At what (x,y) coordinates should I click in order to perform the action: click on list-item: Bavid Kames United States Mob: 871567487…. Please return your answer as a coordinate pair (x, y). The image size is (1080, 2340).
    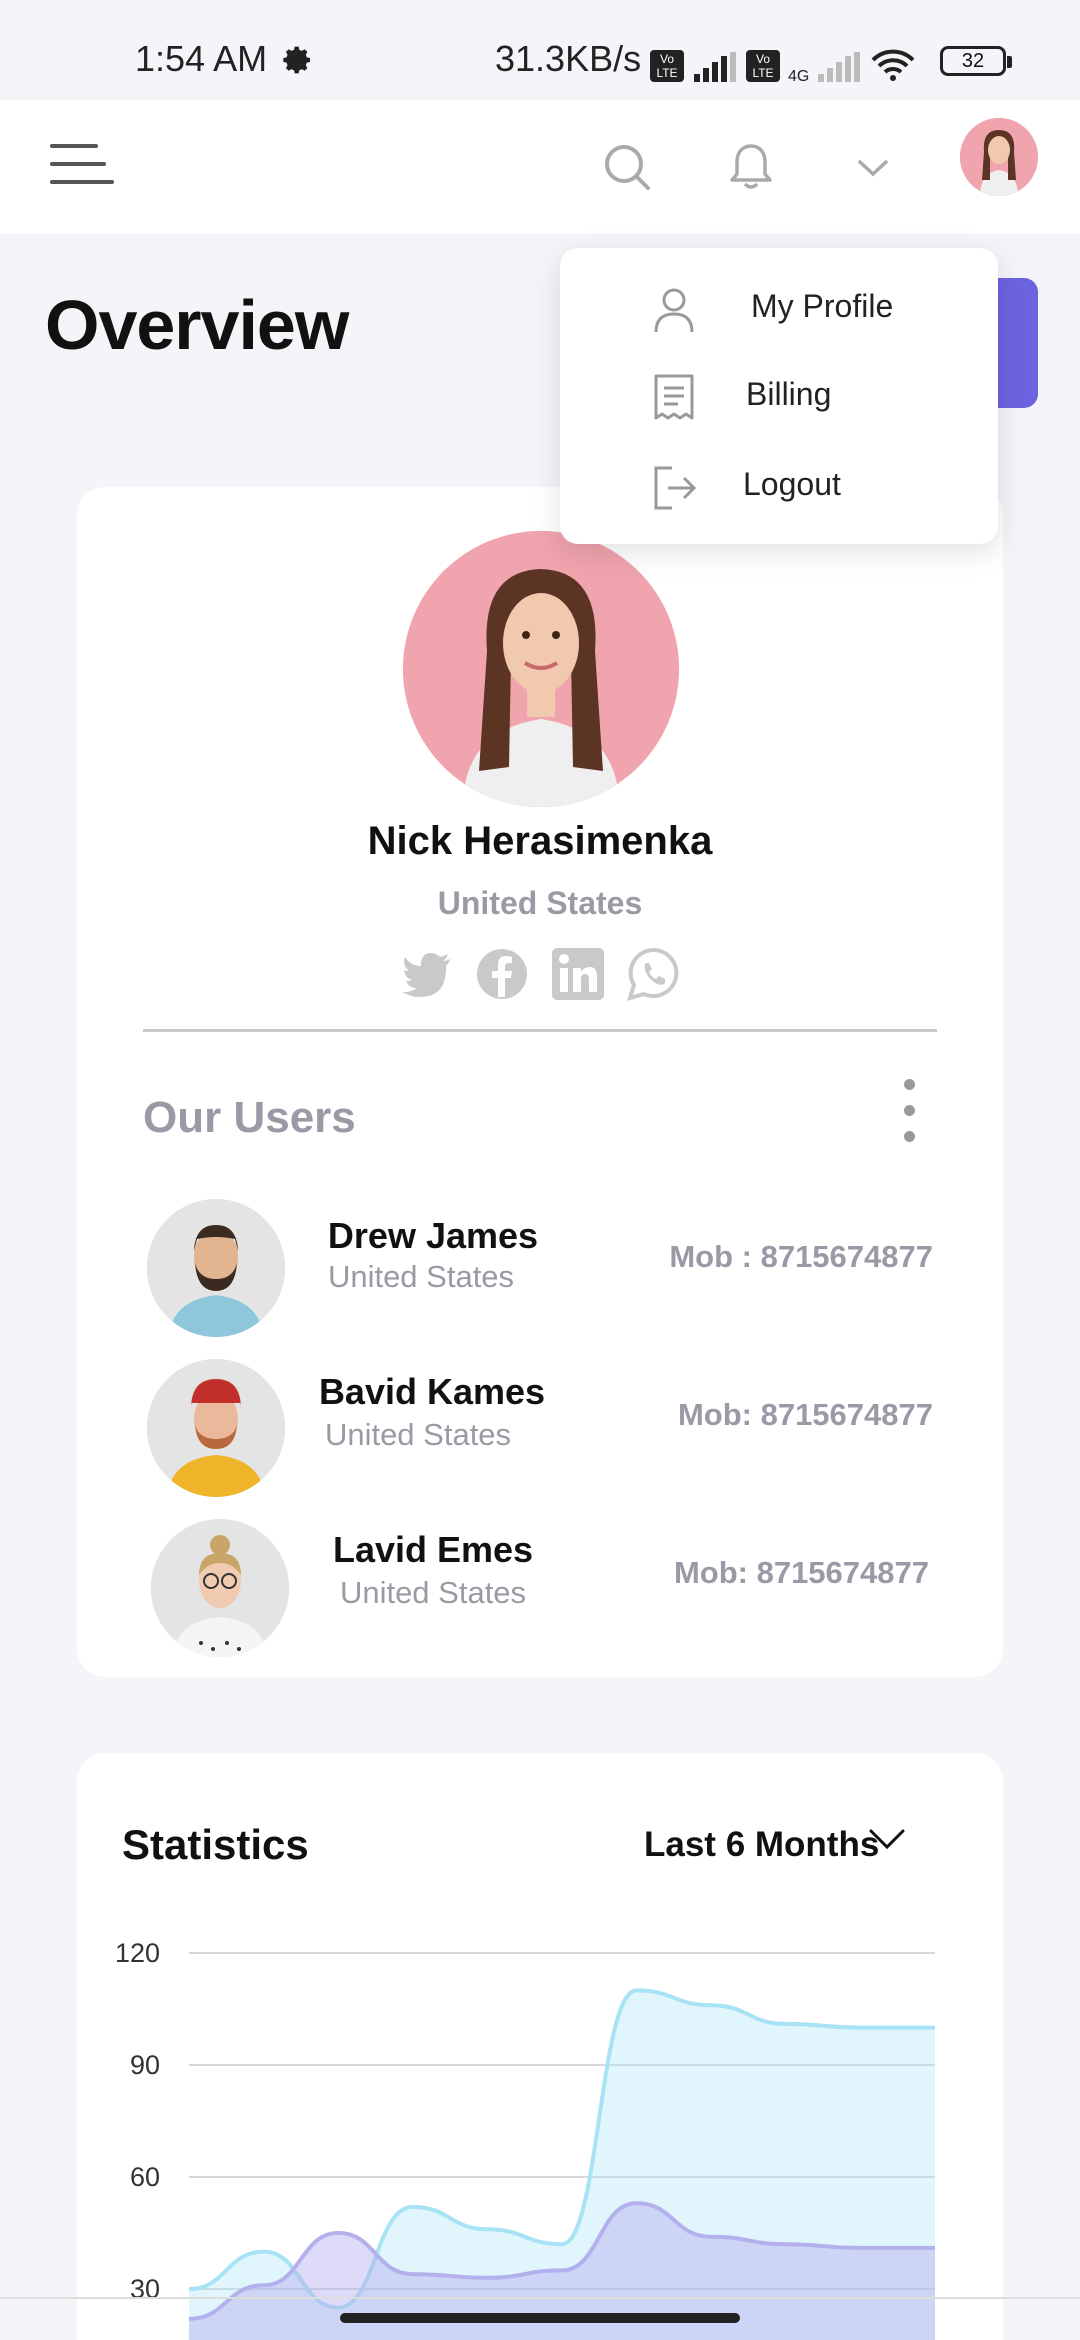
    Looking at the image, I should click on (540, 1432).